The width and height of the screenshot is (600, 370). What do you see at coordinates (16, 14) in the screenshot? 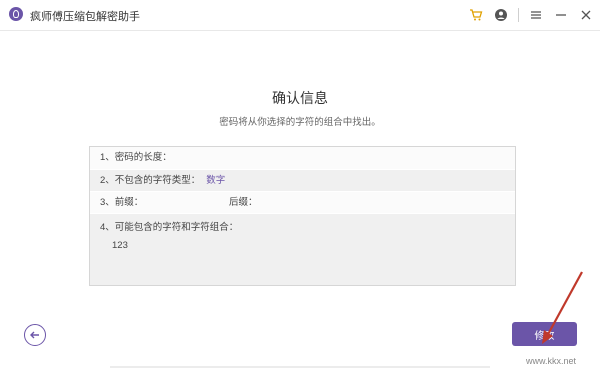
I see `app-logo-icon` at bounding box center [16, 14].